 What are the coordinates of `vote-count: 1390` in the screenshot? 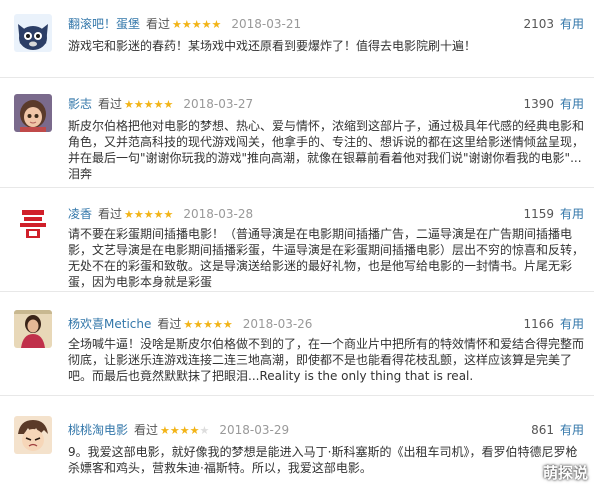 It's located at (538, 104).